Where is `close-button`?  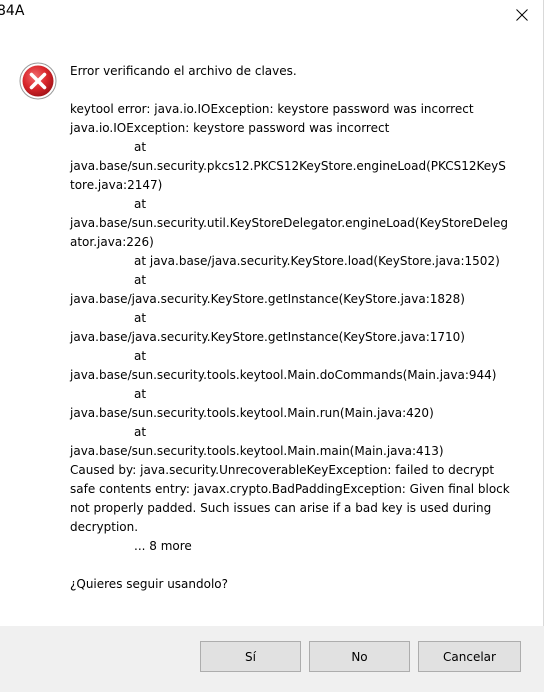
close-button is located at coordinates (522, 15).